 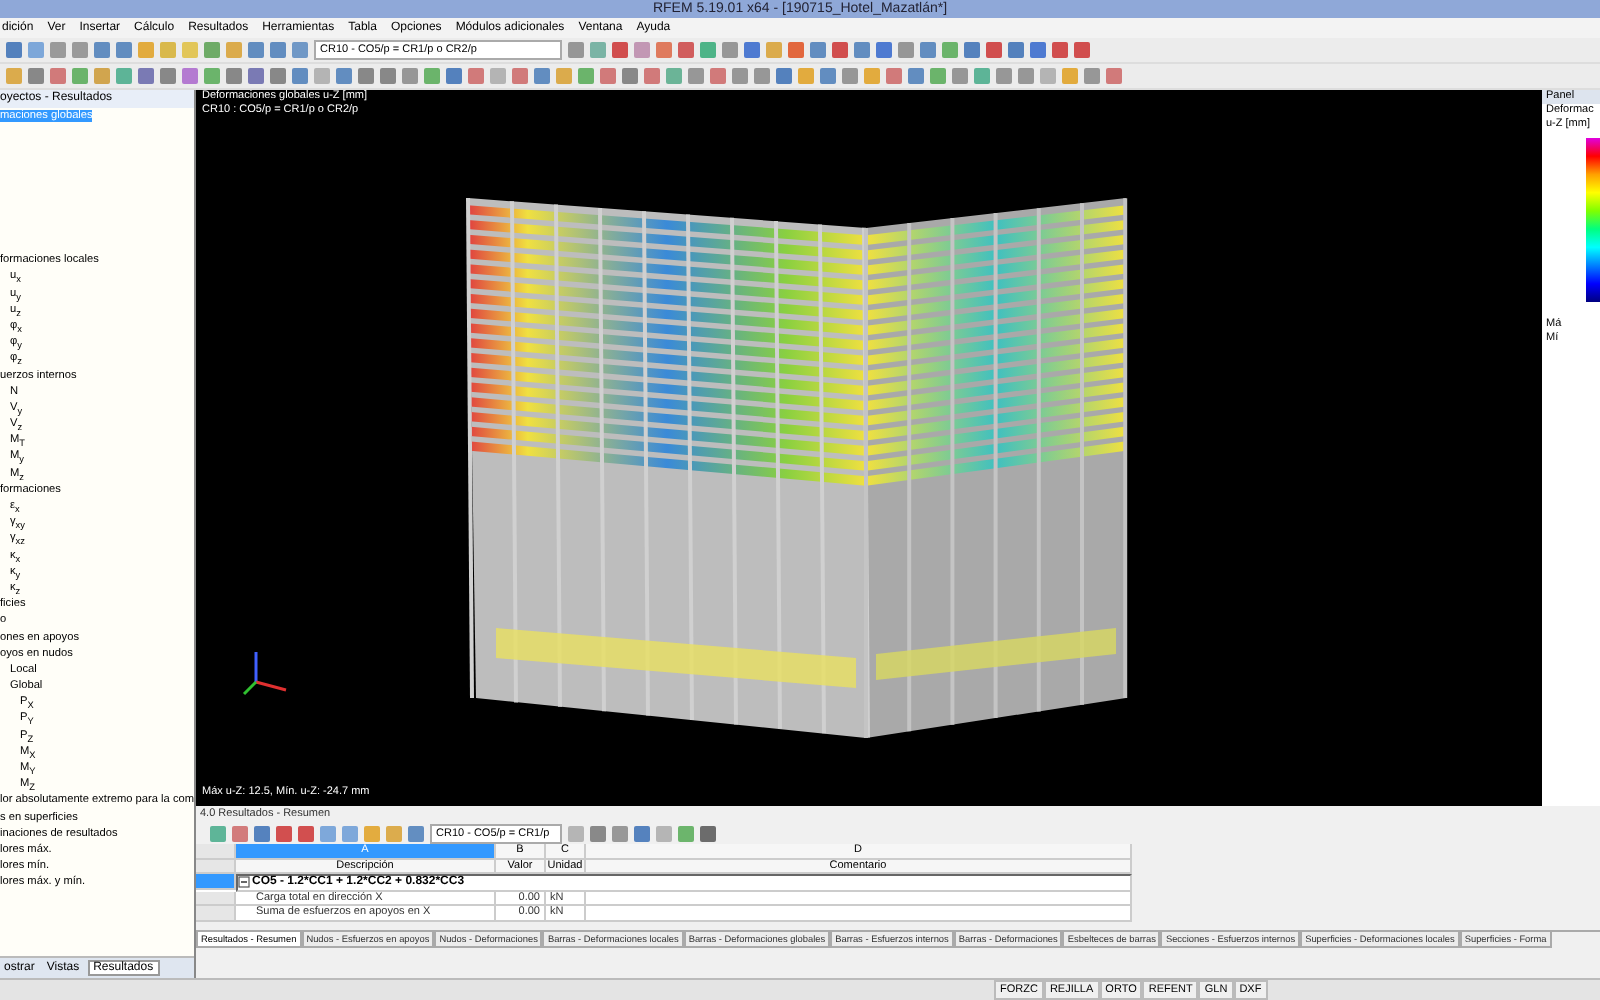 What do you see at coordinates (266, 672) in the screenshot?
I see `axis-icon` at bounding box center [266, 672].